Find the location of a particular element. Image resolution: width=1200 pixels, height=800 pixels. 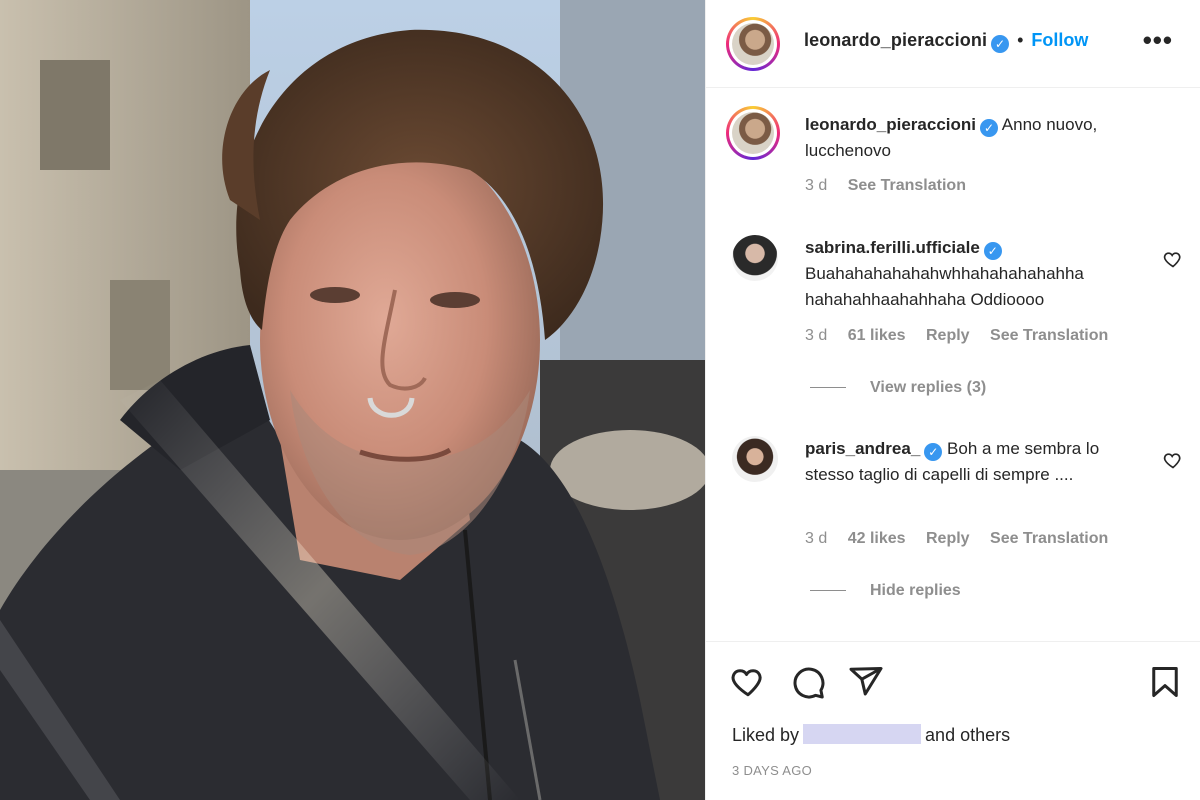

caption-avatar is located at coordinates (753, 133).